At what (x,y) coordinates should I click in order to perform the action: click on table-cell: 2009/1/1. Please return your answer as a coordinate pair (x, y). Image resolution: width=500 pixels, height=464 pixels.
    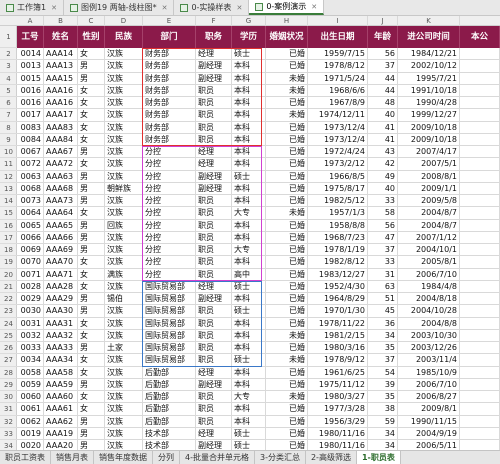
    Looking at the image, I should click on (429, 188).